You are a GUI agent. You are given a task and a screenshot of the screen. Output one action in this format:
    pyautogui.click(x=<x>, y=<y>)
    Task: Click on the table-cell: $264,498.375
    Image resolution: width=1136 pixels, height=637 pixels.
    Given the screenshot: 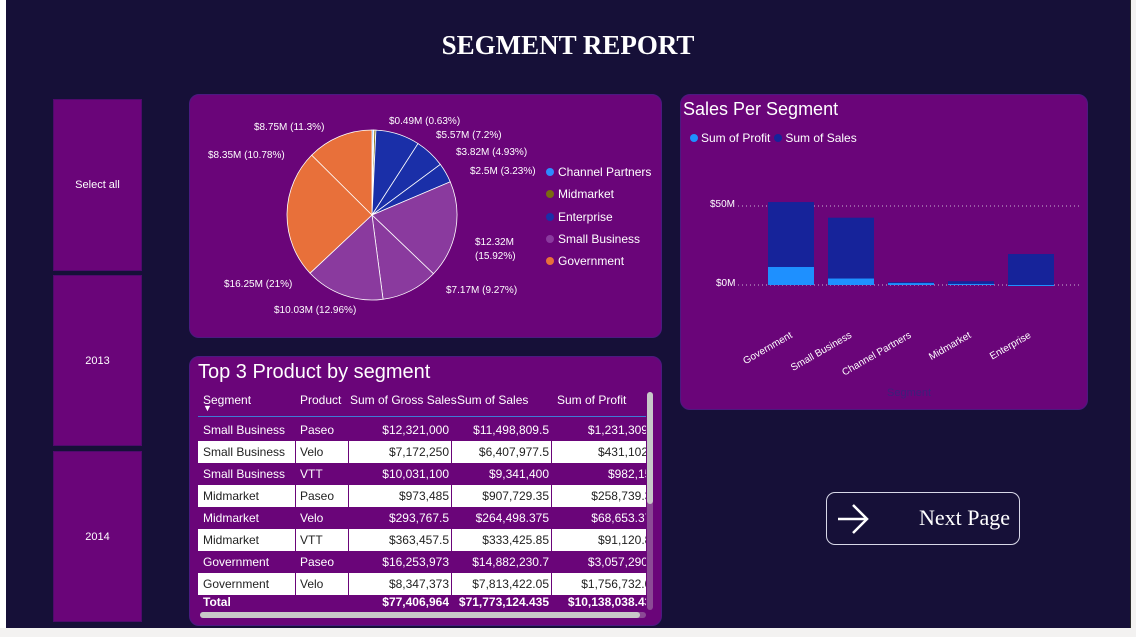 What is the action you would take?
    pyautogui.click(x=512, y=518)
    